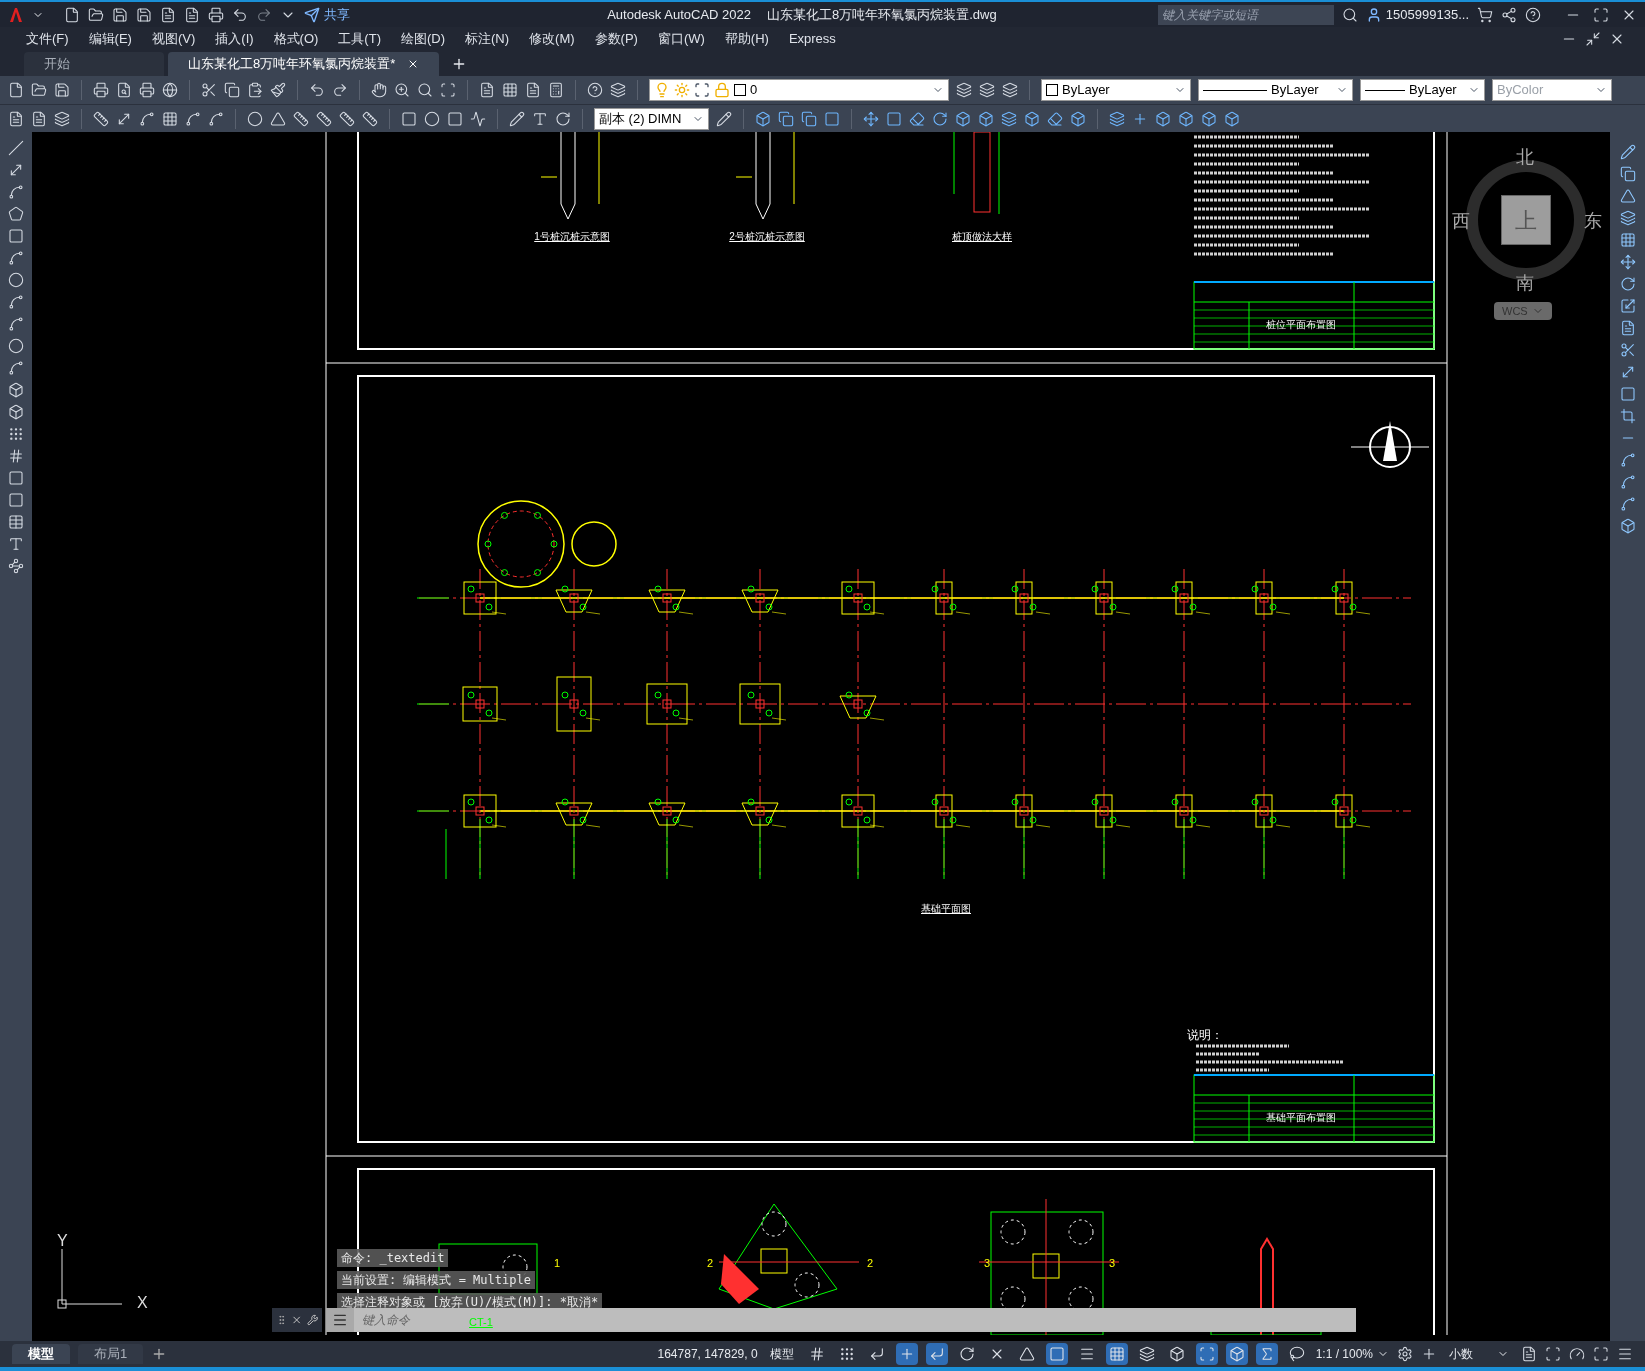 Image resolution: width=1645 pixels, height=1371 pixels. I want to click on layout-tab: 模型, so click(41, 1354).